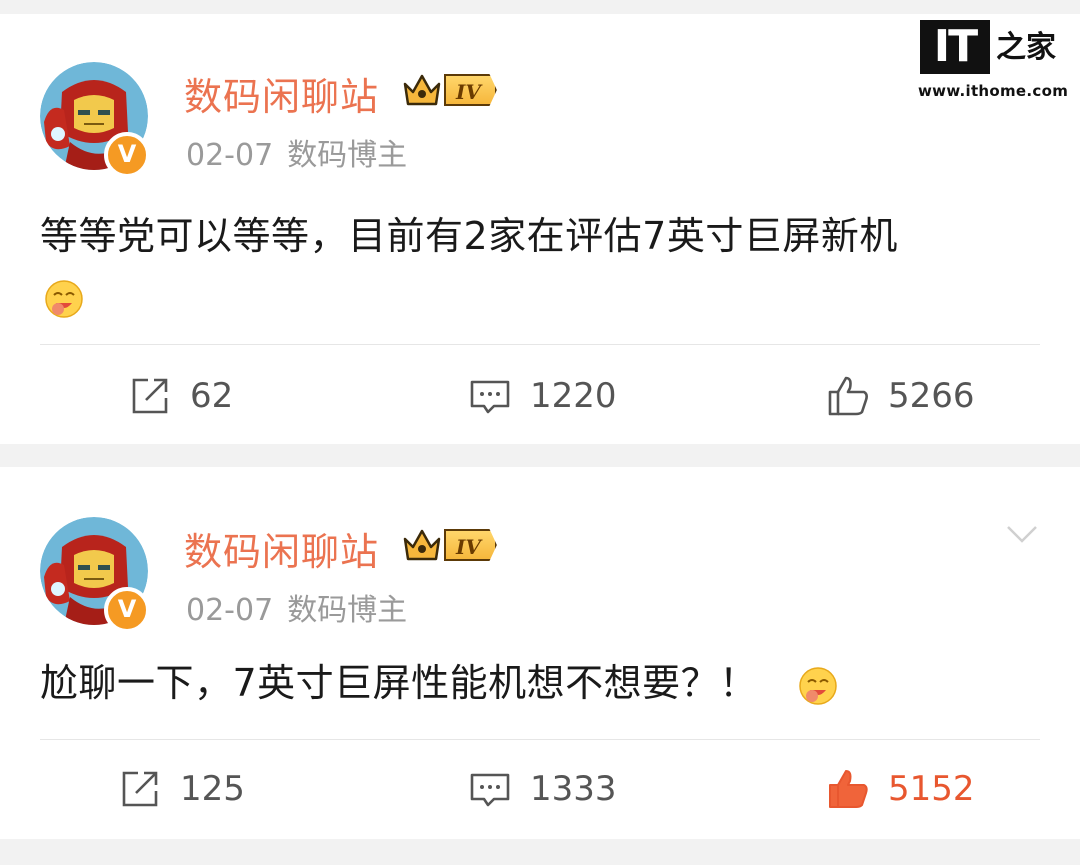  Describe the element at coordinates (573, 396) in the screenshot. I see `comment-count: 1220` at that location.